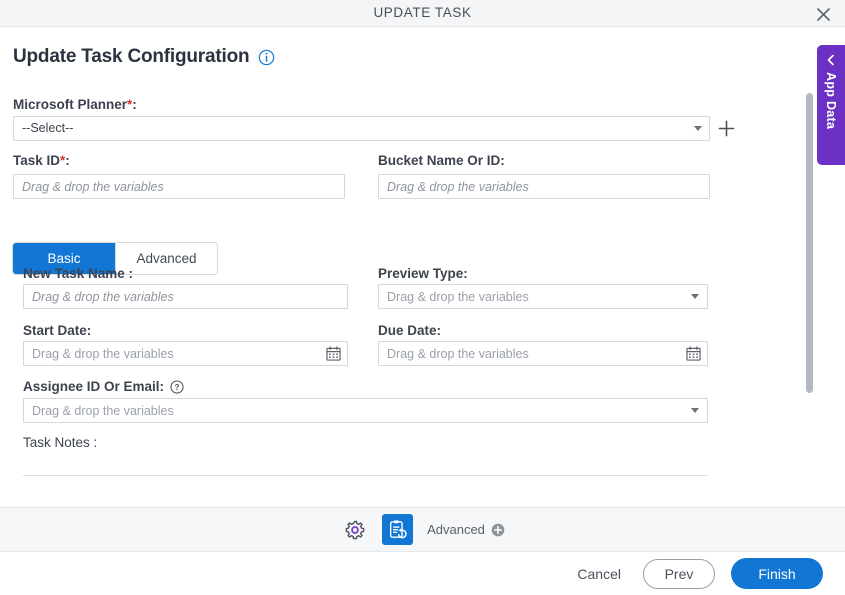  I want to click on planner-label: Microsoft Planner*:, so click(75, 104).